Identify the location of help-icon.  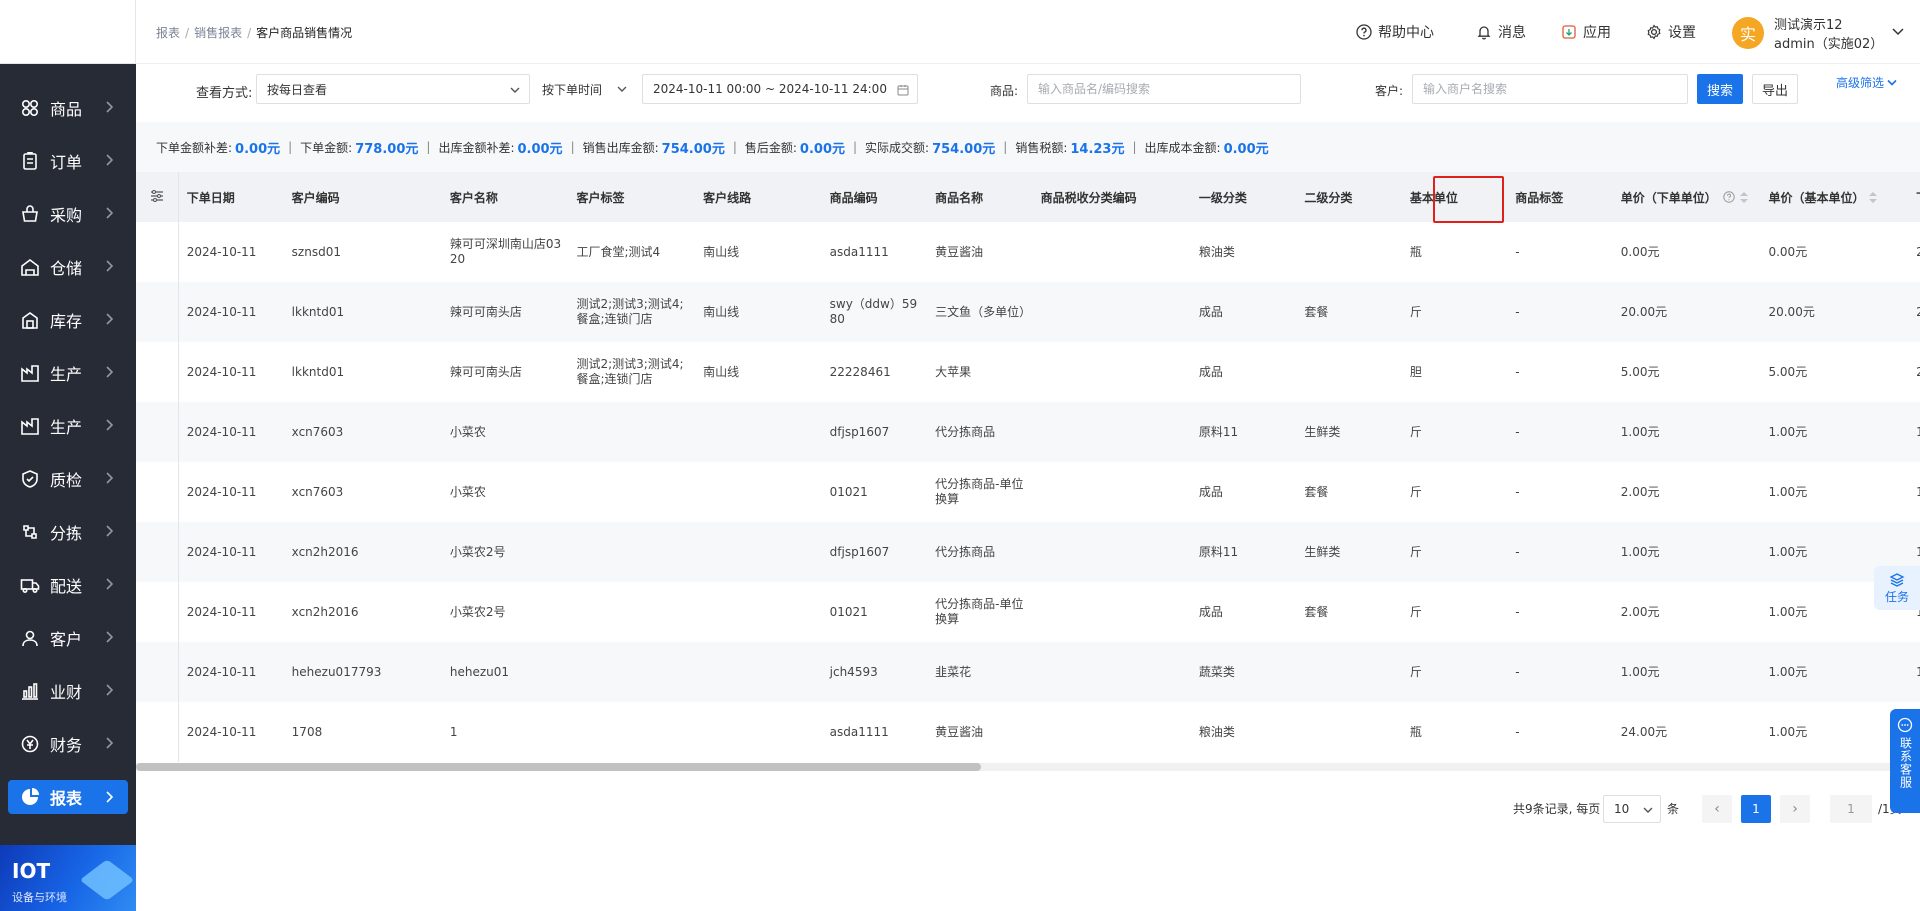
(1364, 32).